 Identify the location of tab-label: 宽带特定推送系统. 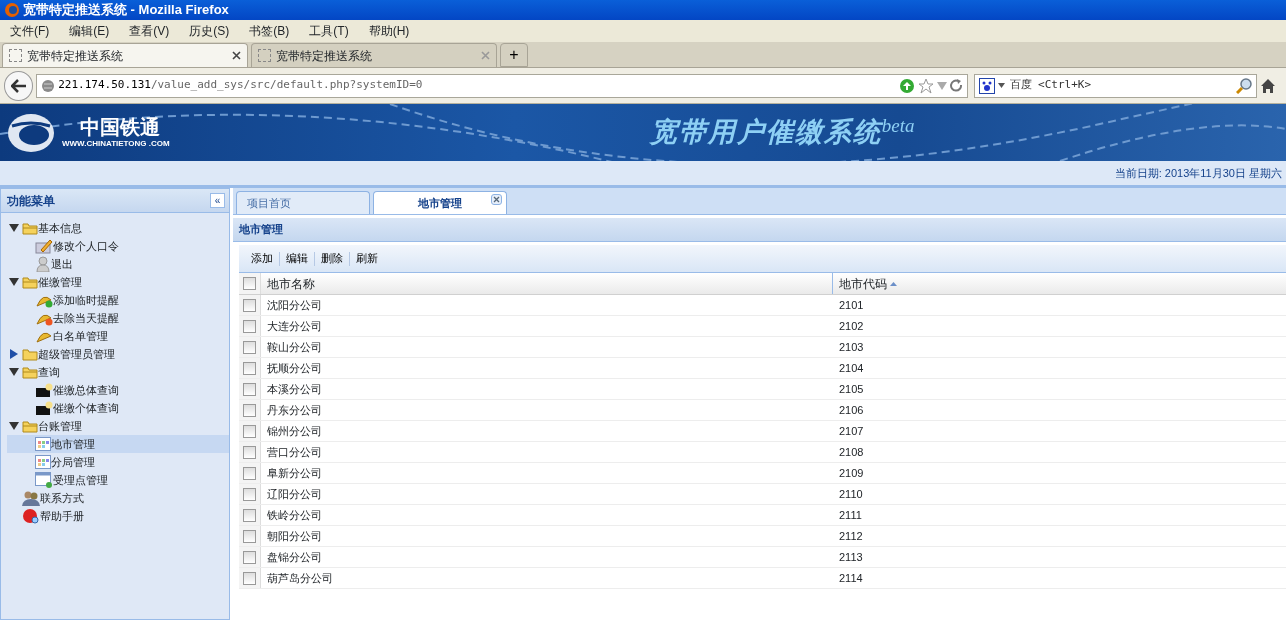
(324, 56).